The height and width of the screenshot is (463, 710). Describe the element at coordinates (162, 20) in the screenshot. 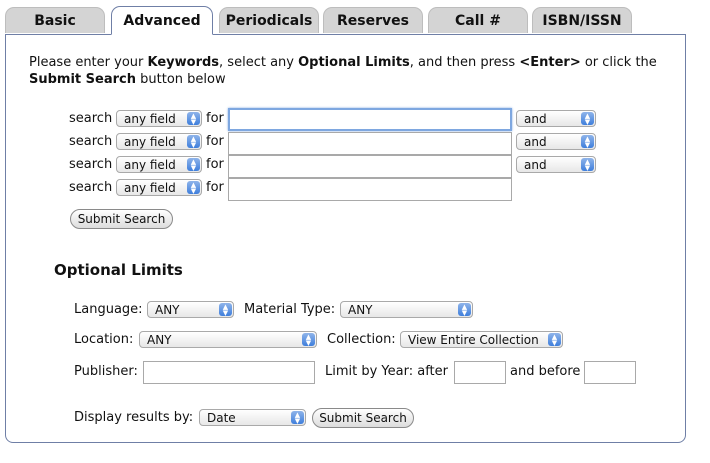

I see `tab-advanced: Advanced` at that location.